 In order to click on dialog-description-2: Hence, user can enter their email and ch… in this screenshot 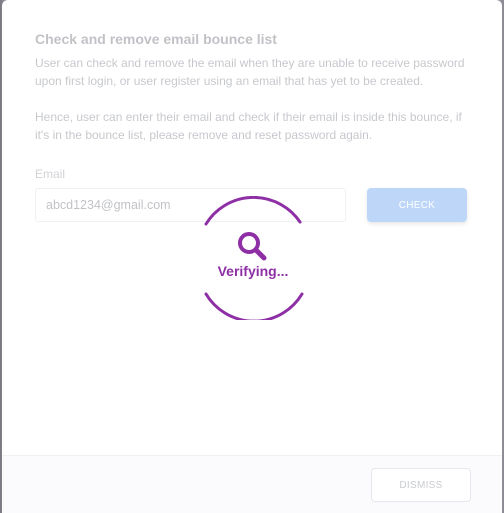, I will do `click(248, 126)`.